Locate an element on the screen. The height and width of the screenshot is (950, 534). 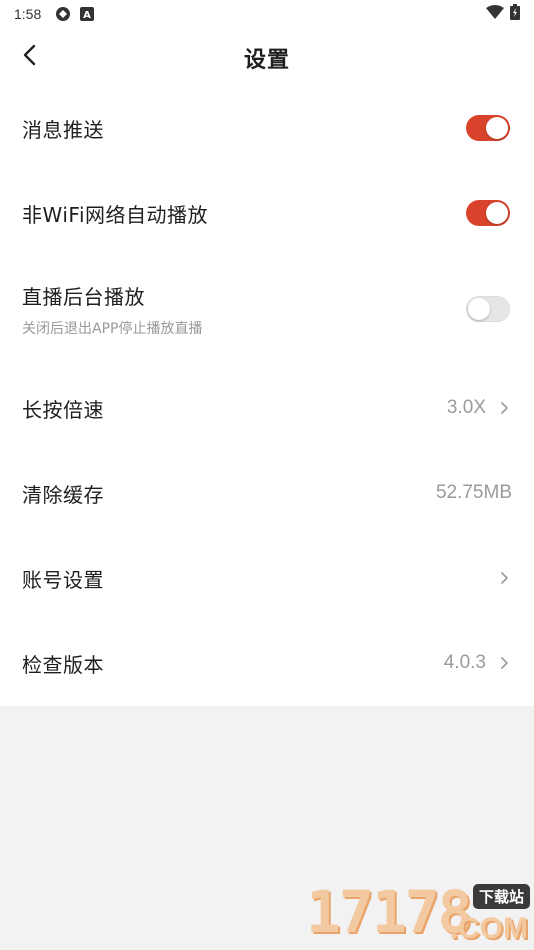
setting-wifi-autoplay: 非WiFi网络自动播放 is located at coordinates (267, 213).